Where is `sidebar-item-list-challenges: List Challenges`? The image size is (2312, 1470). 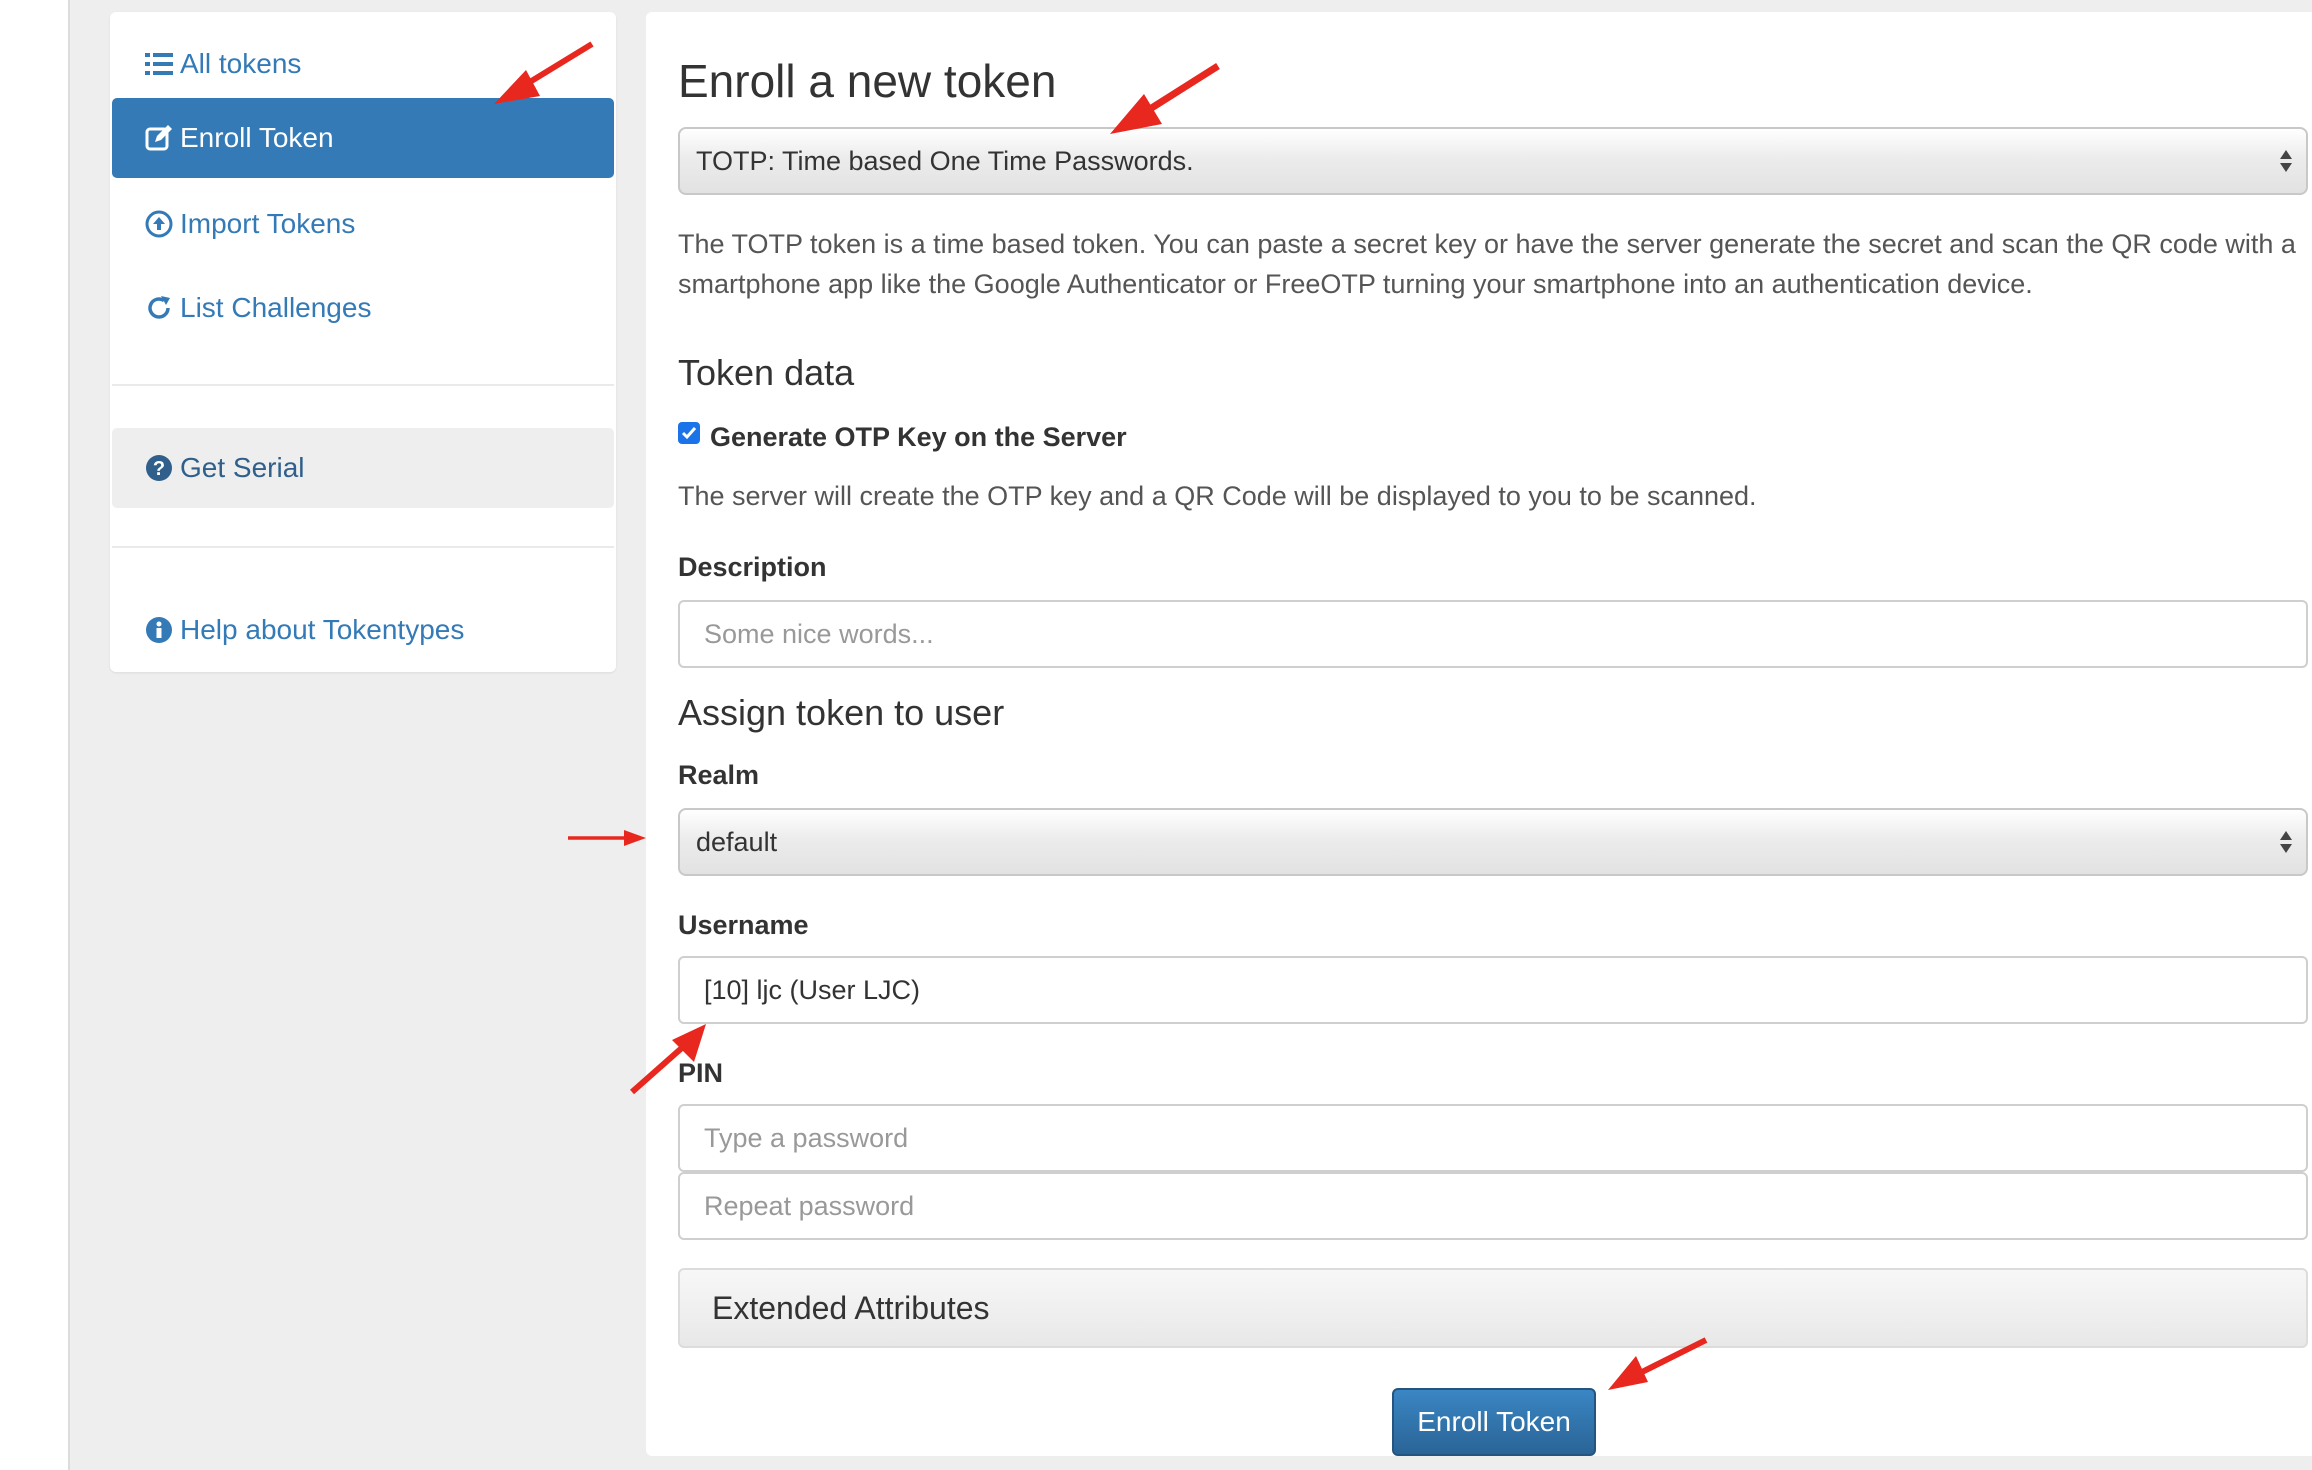 sidebar-item-list-challenges: List Challenges is located at coordinates (363, 308).